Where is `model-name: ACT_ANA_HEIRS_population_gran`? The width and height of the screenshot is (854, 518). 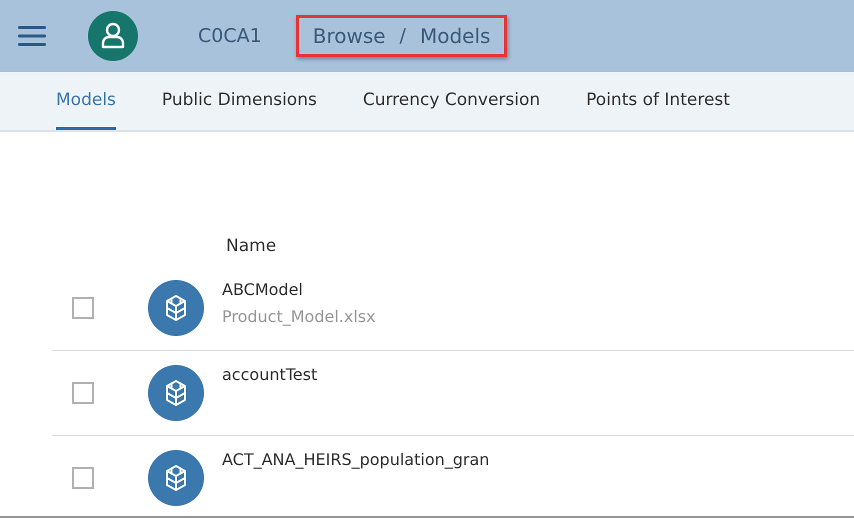
model-name: ACT_ANA_HEIRS_population_gran is located at coordinates (356, 459).